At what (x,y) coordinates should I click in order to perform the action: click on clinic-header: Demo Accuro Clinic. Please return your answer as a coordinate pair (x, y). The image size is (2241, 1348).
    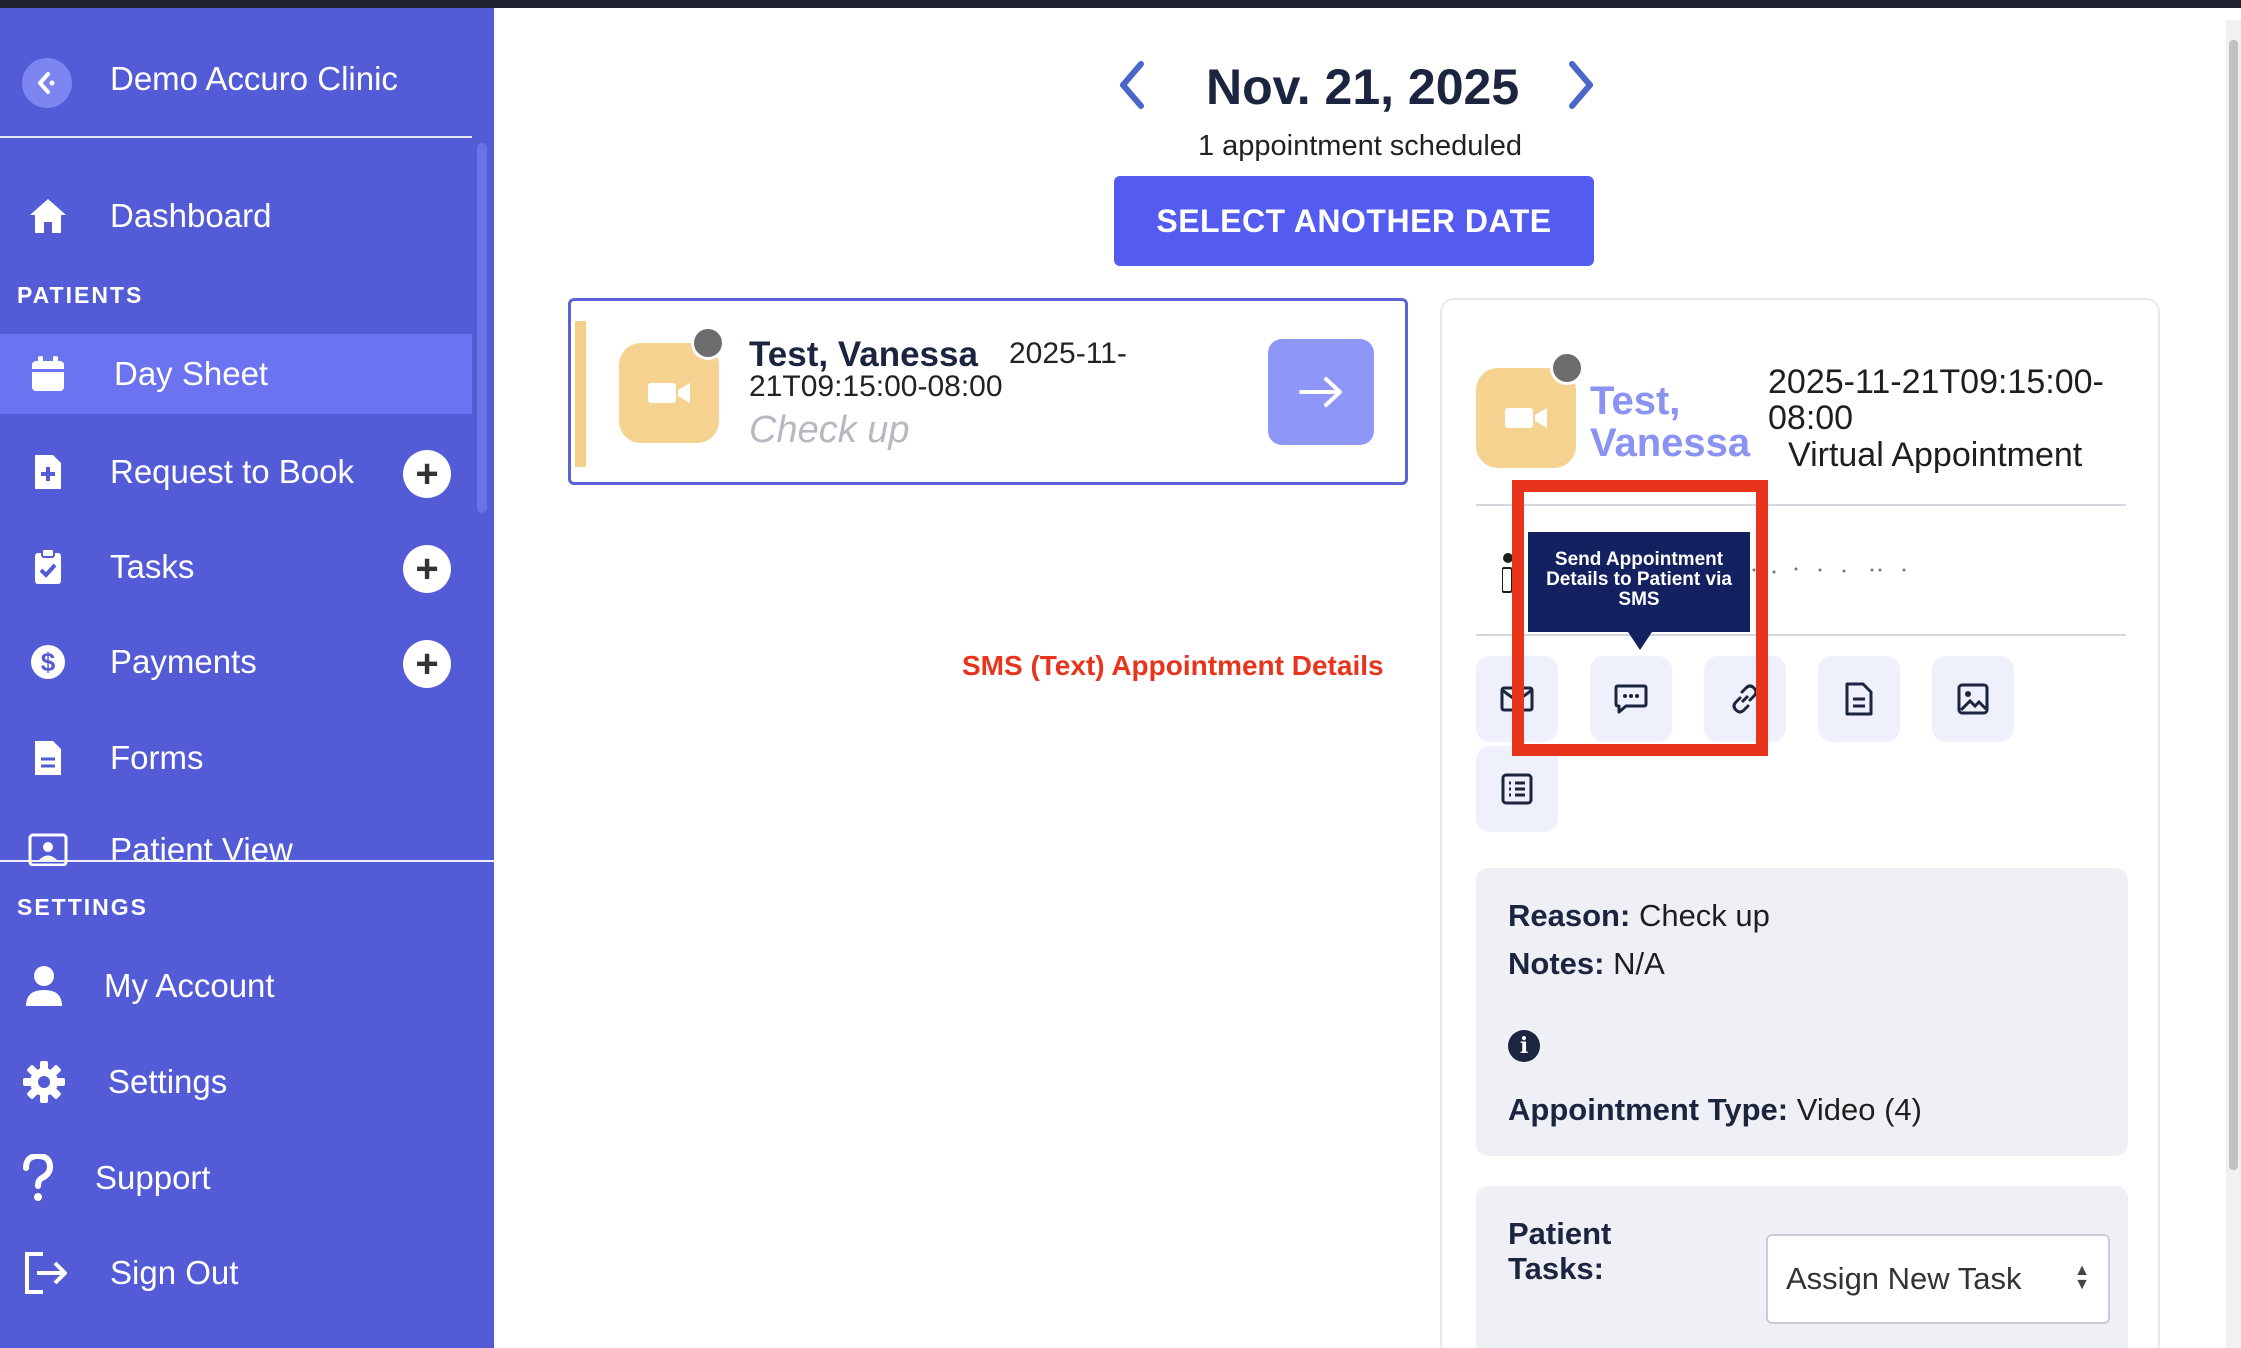
    Looking at the image, I should click on (236, 73).